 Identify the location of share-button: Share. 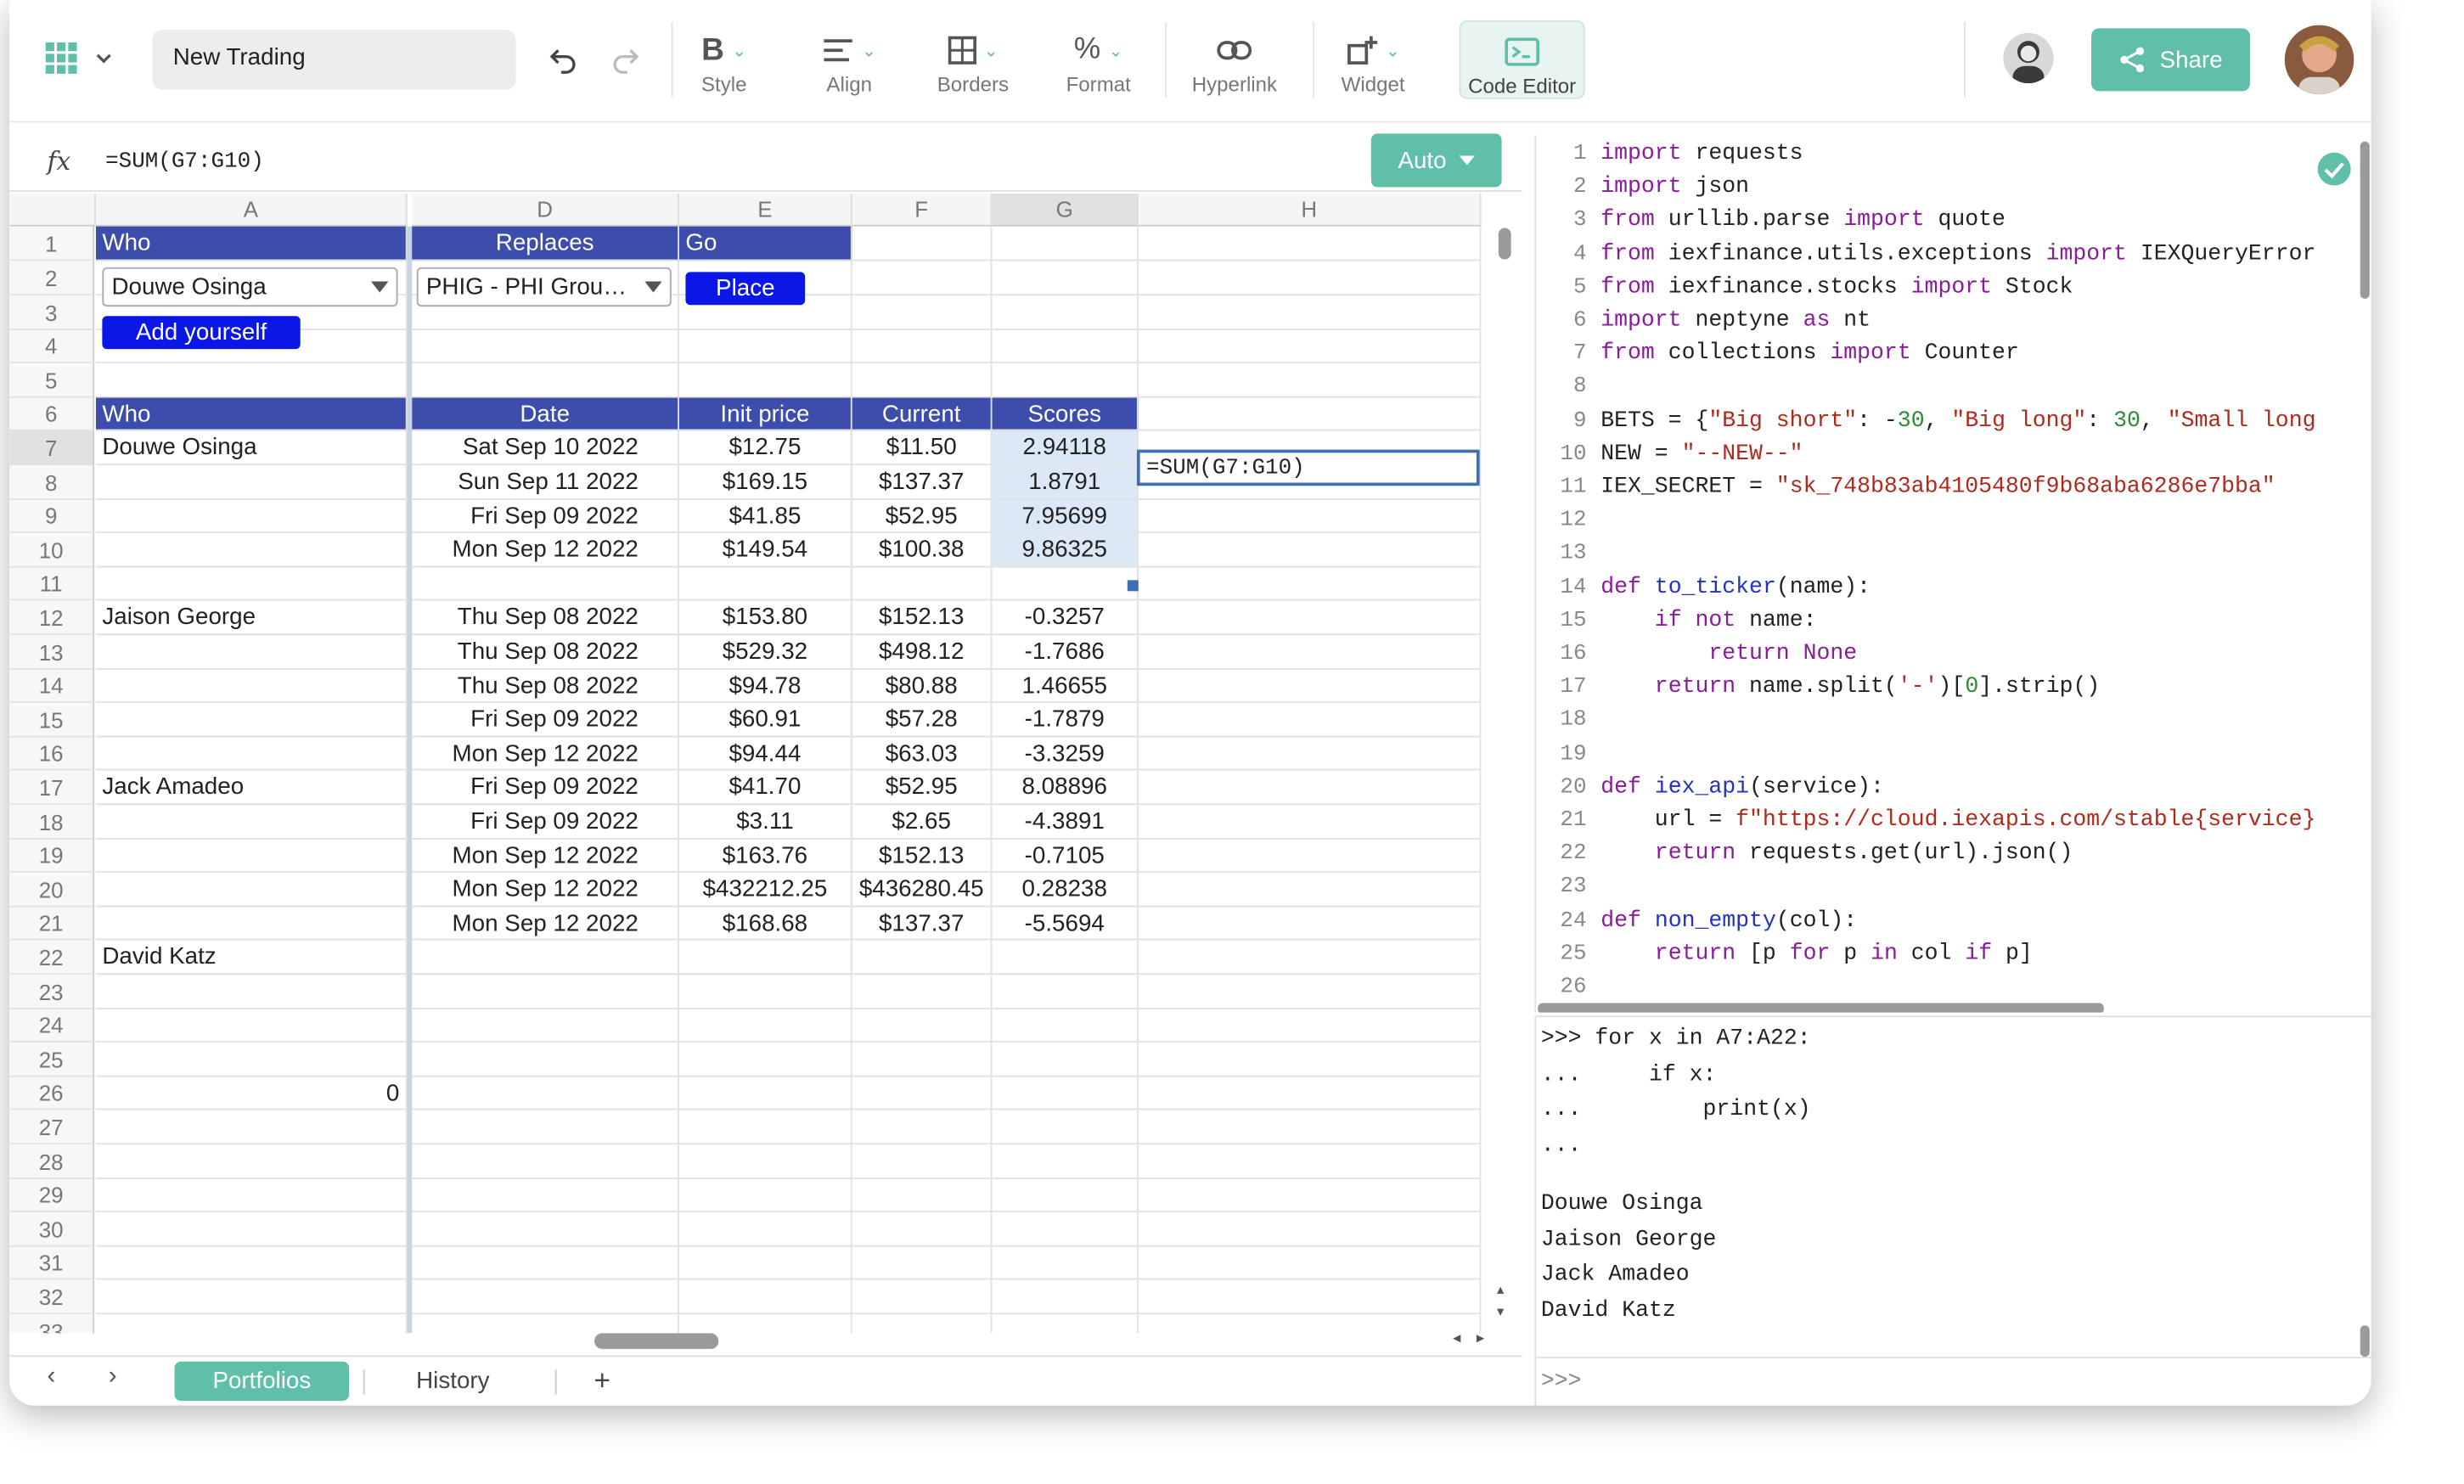
(2171, 60).